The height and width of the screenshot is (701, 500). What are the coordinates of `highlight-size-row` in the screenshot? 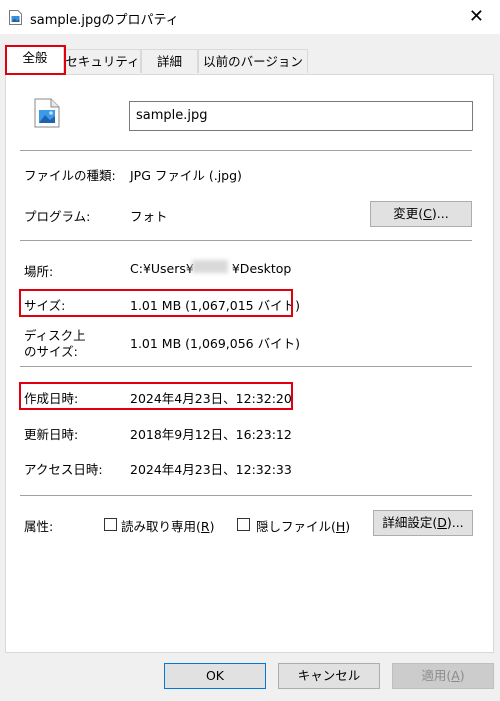 It's located at (156, 303).